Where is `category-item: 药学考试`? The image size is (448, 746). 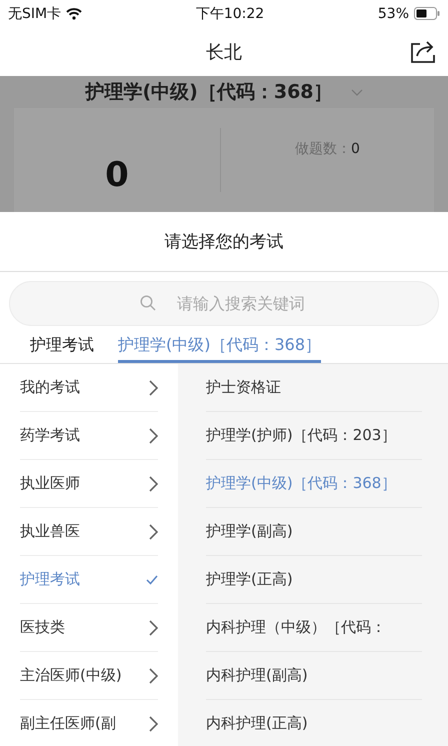 category-item: 药学考试 is located at coordinates (89, 436).